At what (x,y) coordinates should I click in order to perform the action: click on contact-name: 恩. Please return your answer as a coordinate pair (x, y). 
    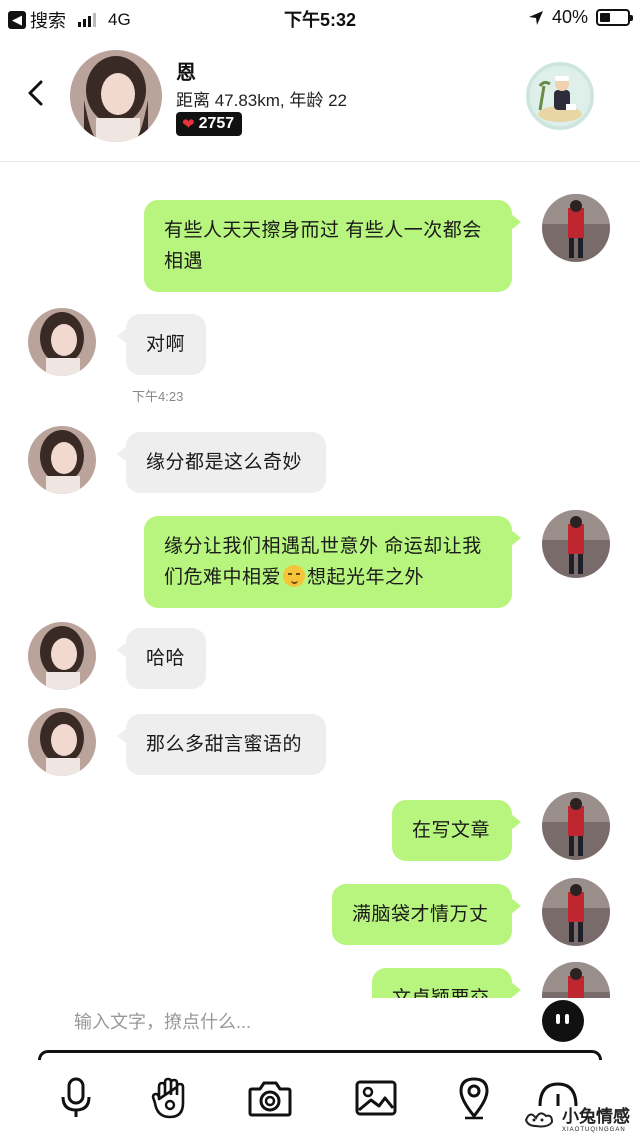
    Looking at the image, I should click on (186, 73).